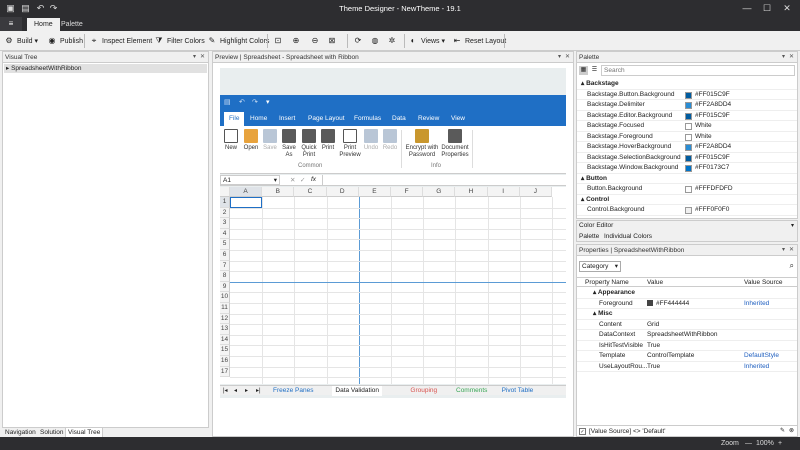 This screenshot has height=450, width=800. What do you see at coordinates (225, 202) in the screenshot?
I see `row-header: 1` at bounding box center [225, 202].